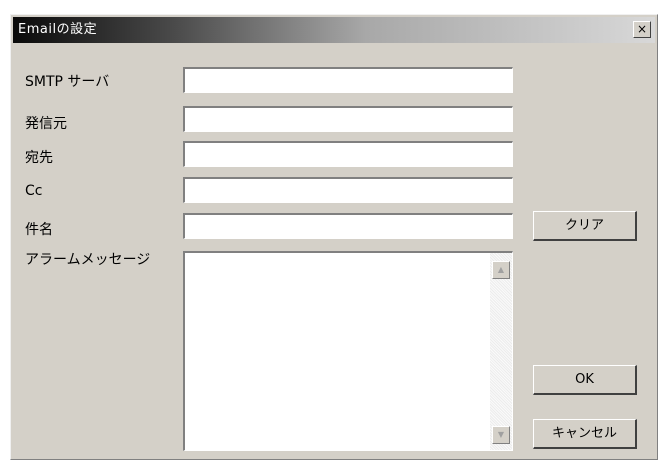 The image size is (664, 468). Describe the element at coordinates (585, 380) in the screenshot. I see `ok-button: OK` at that location.